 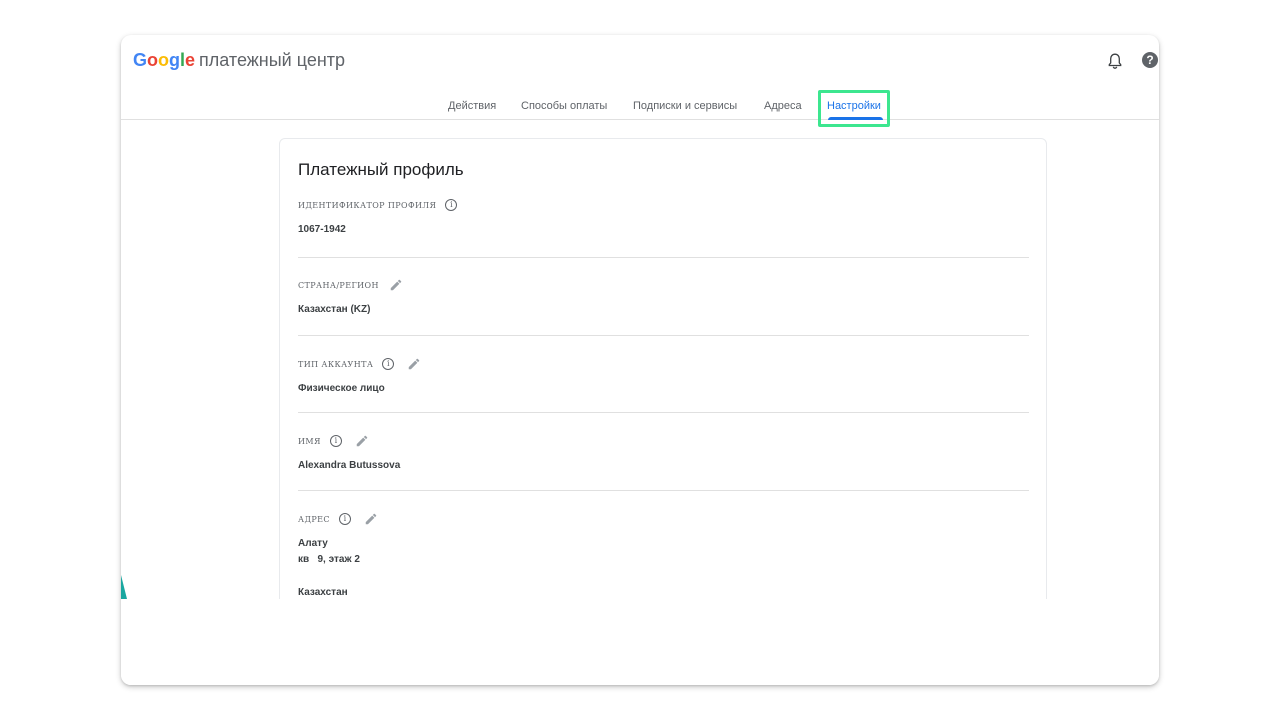 I want to click on tab-payment-methods: Способы оплаты, so click(x=564, y=106).